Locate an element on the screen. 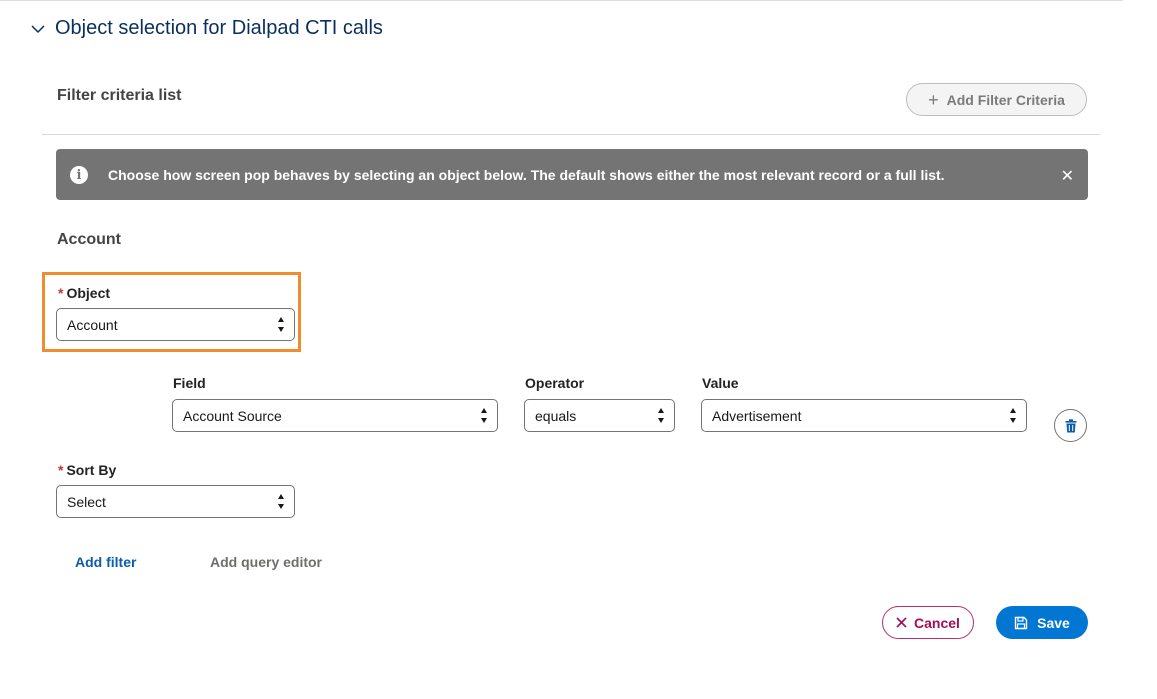  object-select-value: Account is located at coordinates (92, 324).